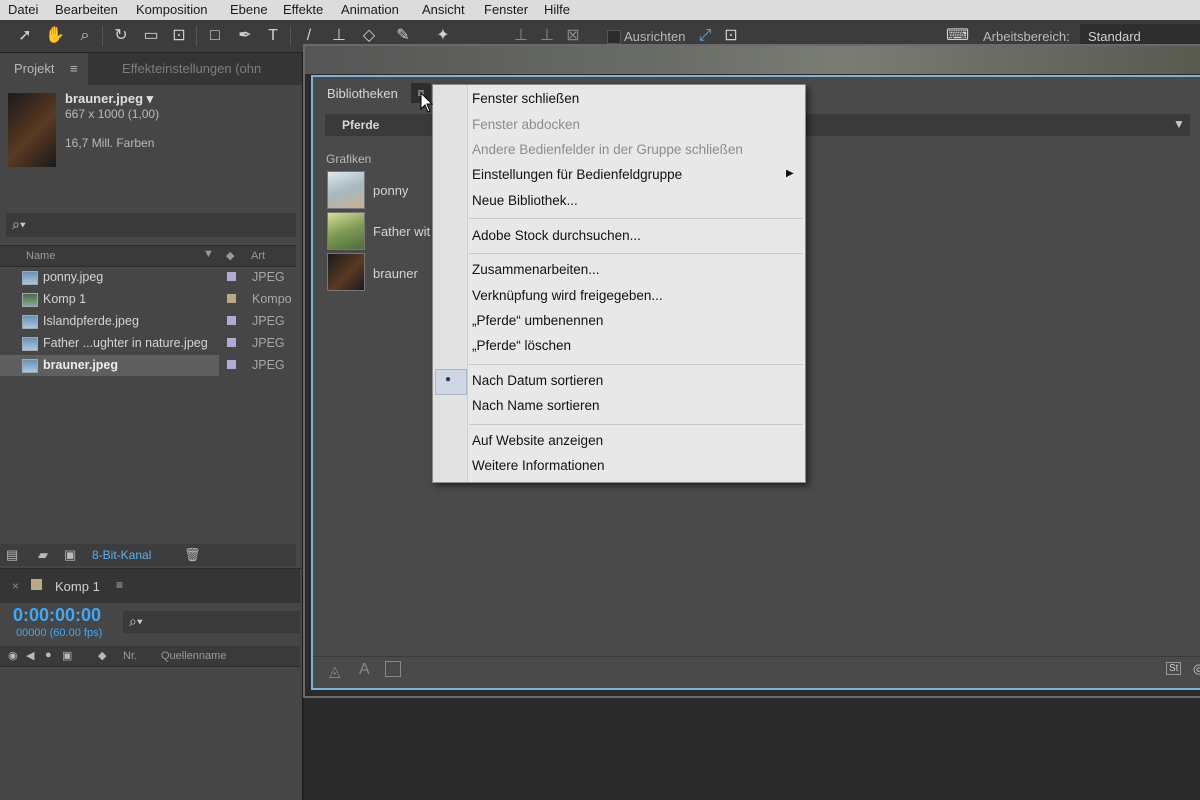  Describe the element at coordinates (150, 656) in the screenshot. I see `layer-header: ◉ ◀ ● ▣ ◆ Nr. Quellenname` at that location.